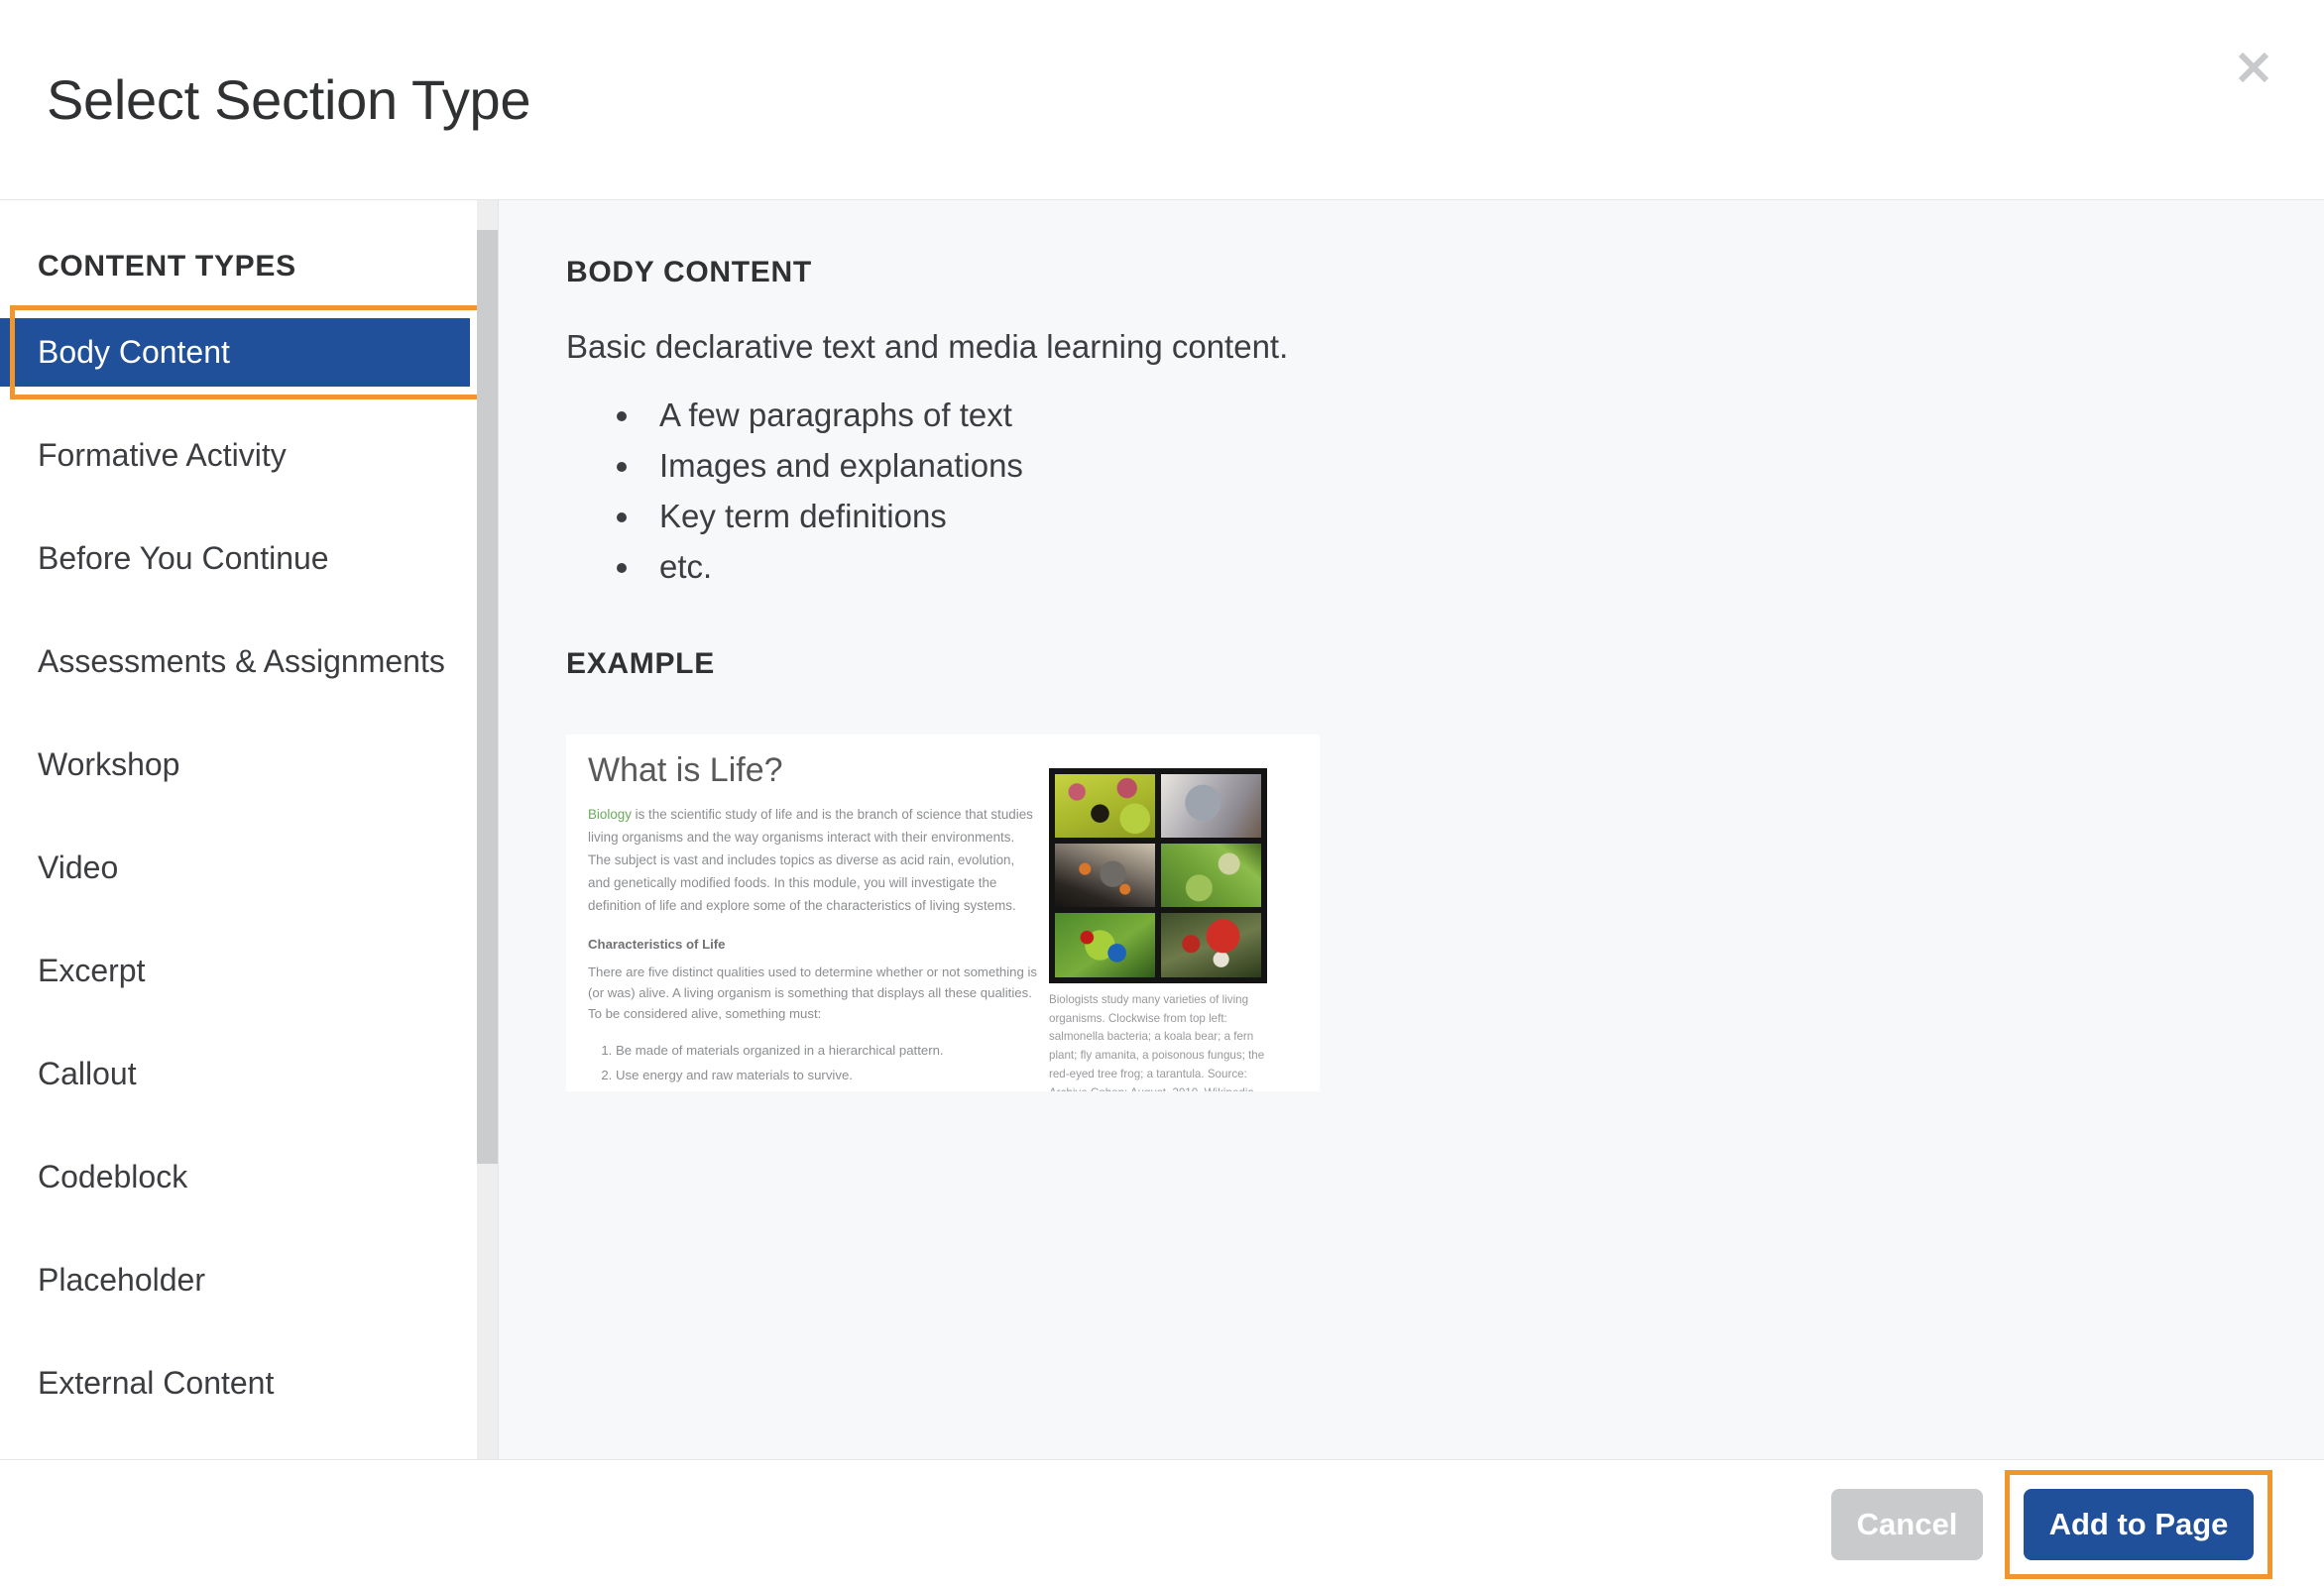  Describe the element at coordinates (1907, 1524) in the screenshot. I see `cancel-button: Cancel` at that location.